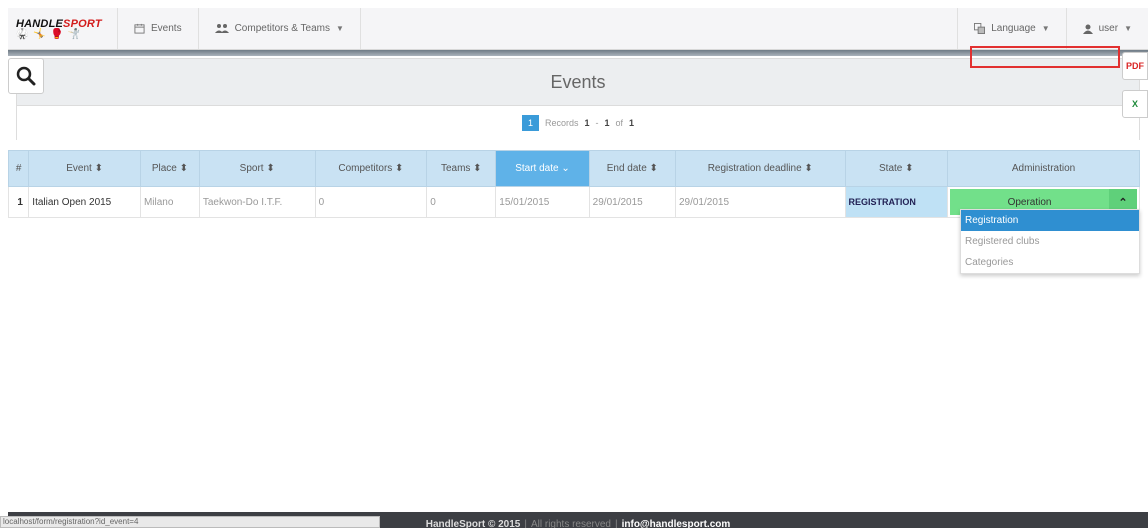 The height and width of the screenshot is (528, 1148). I want to click on cell-end-date: 29/01/2015, so click(632, 202).